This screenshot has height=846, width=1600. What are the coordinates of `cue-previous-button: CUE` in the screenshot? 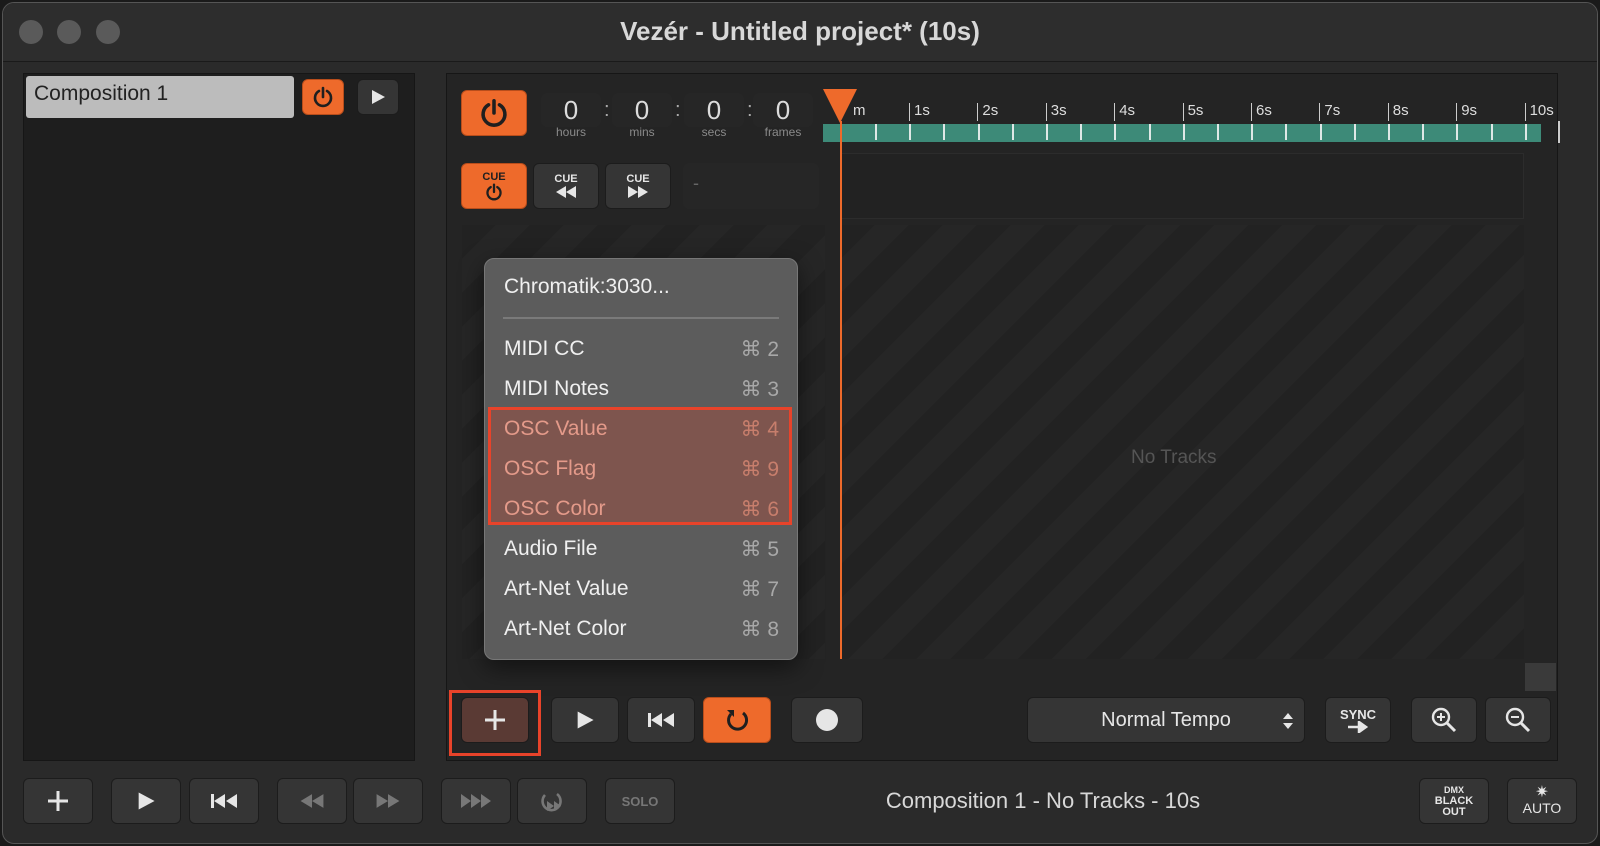 It's located at (566, 186).